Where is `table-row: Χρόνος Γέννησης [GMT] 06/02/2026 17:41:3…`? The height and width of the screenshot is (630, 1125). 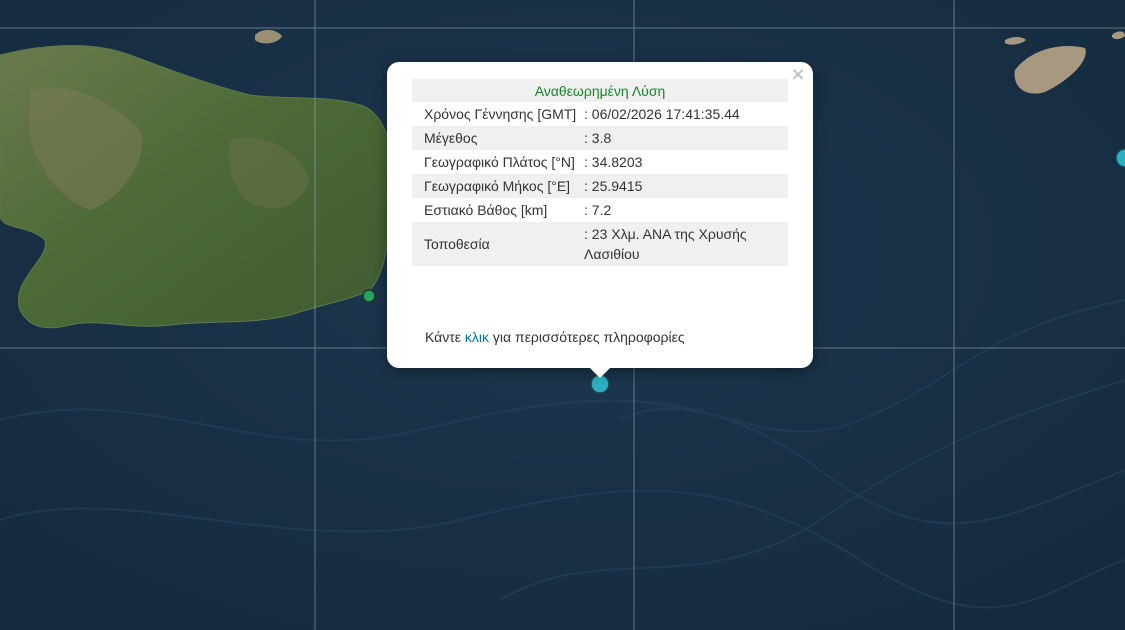
table-row: Χρόνος Γέννησης [GMT] 06/02/2026 17:41:3… is located at coordinates (600, 114).